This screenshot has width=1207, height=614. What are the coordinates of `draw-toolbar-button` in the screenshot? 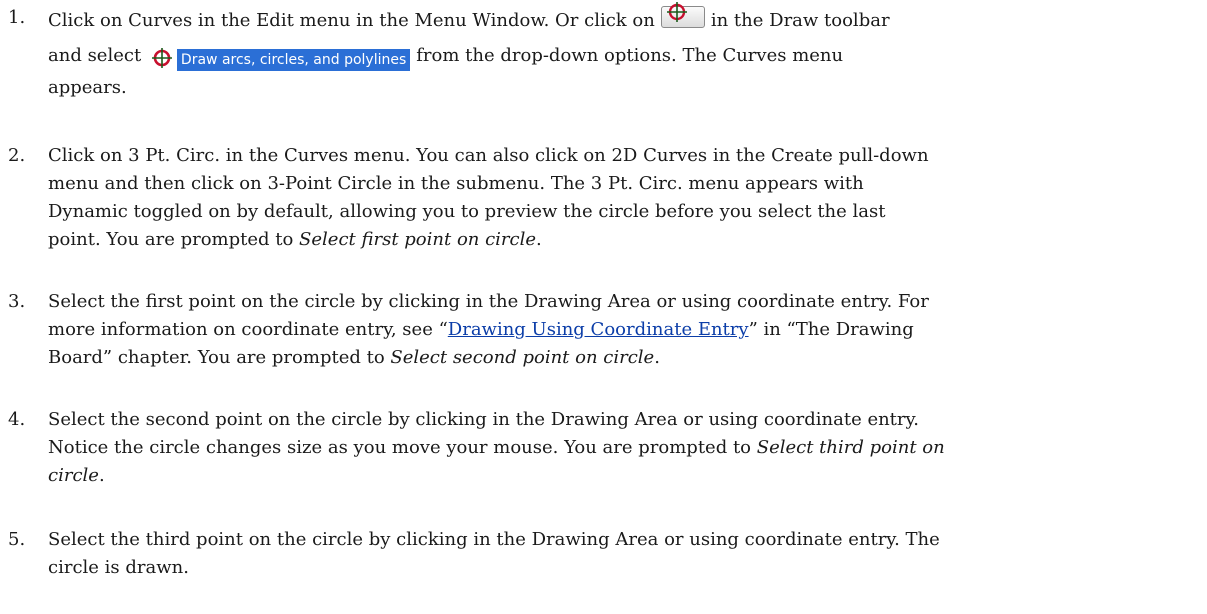 It's located at (682, 15).